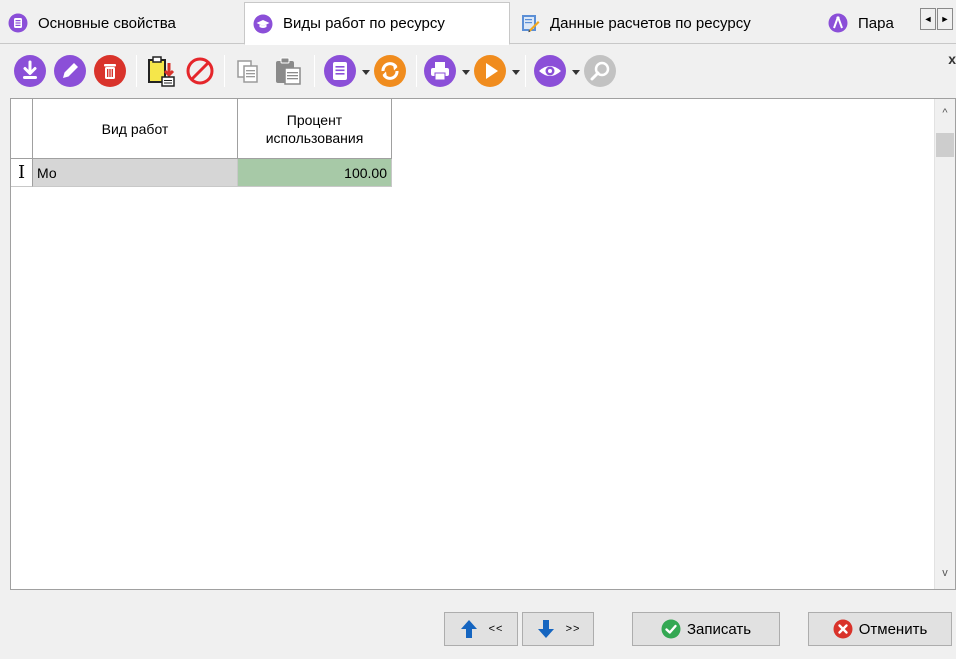 The height and width of the screenshot is (659, 956). Describe the element at coordinates (952, 59) in the screenshot. I see `close-panel-button: x` at that location.